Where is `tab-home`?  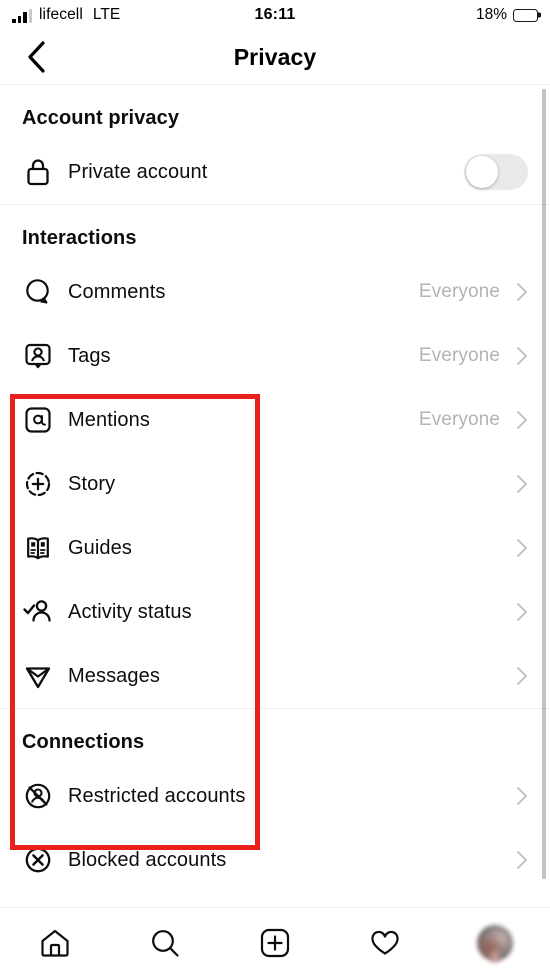
tab-home is located at coordinates (55, 943).